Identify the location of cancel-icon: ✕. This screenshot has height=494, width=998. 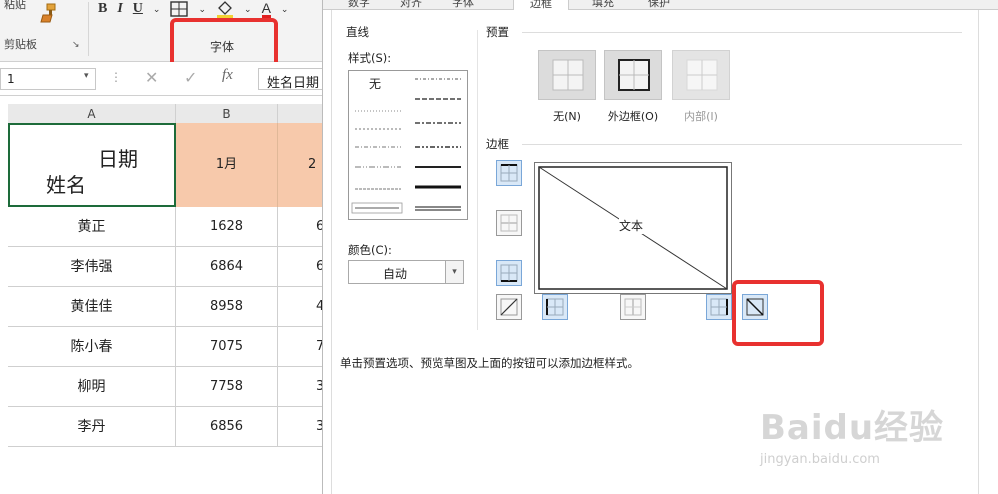
(151, 77).